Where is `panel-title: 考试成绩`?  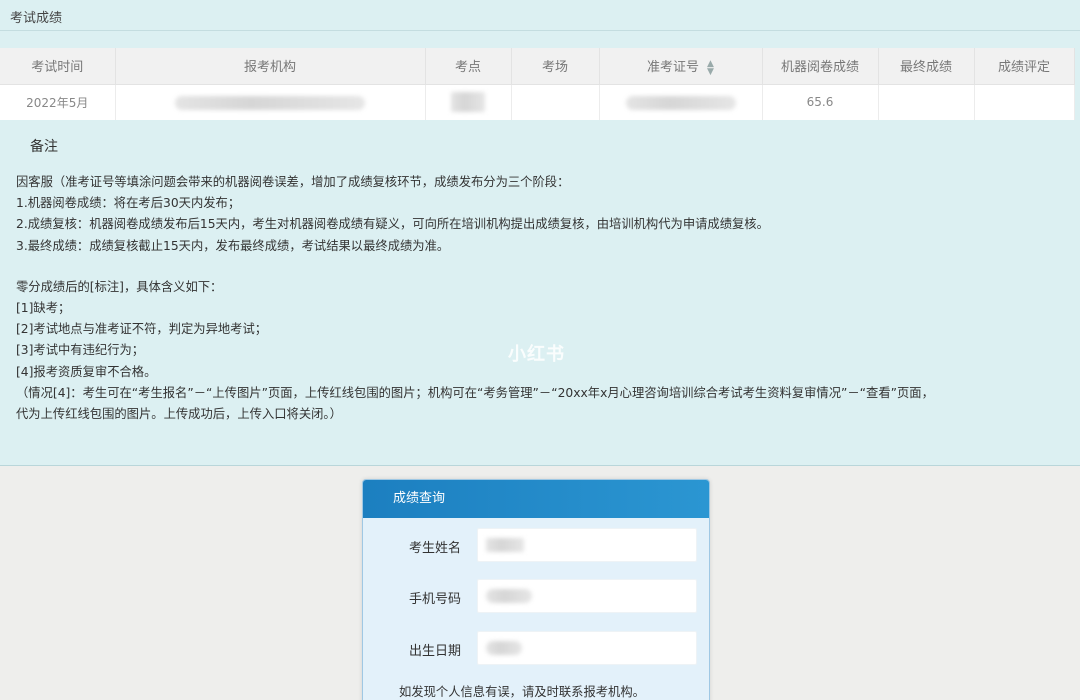 panel-title: 考试成绩 is located at coordinates (36, 18).